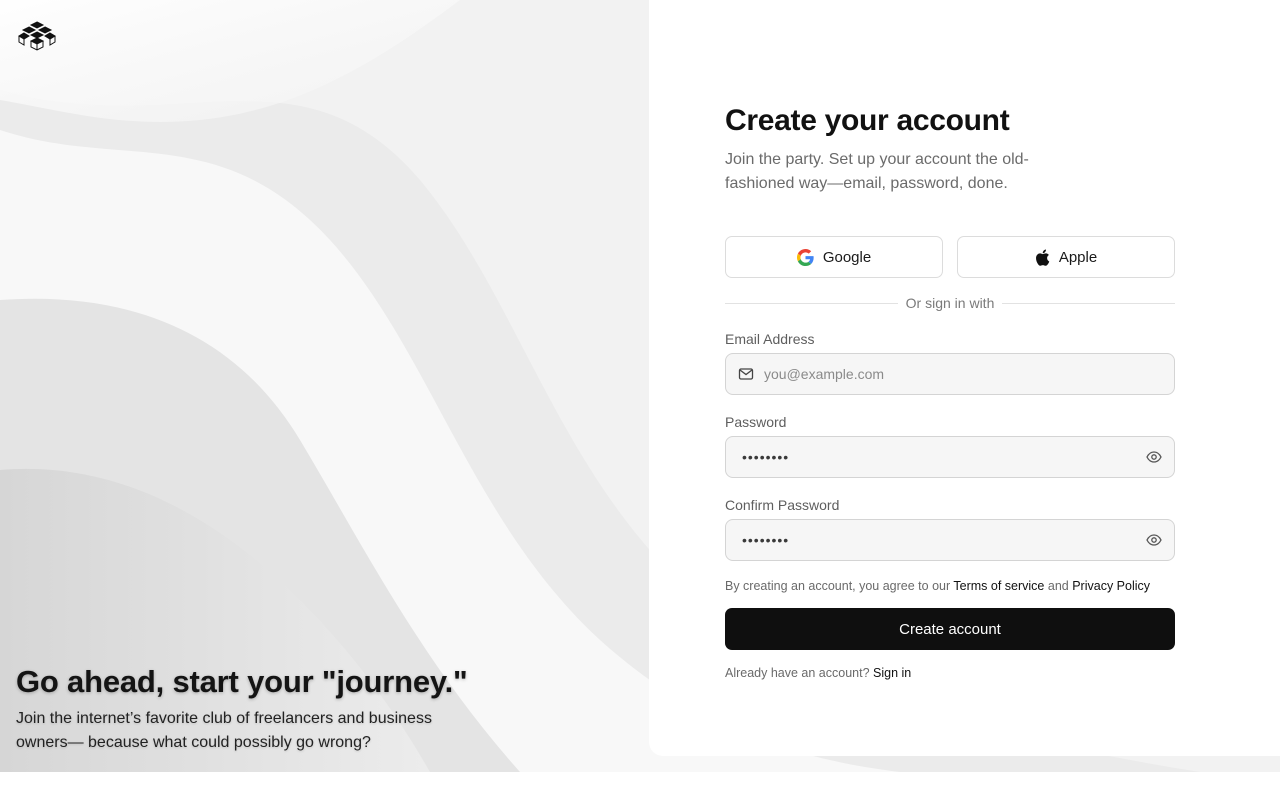 This screenshot has height=798, width=1280. I want to click on google-signin-button: Google, so click(834, 257).